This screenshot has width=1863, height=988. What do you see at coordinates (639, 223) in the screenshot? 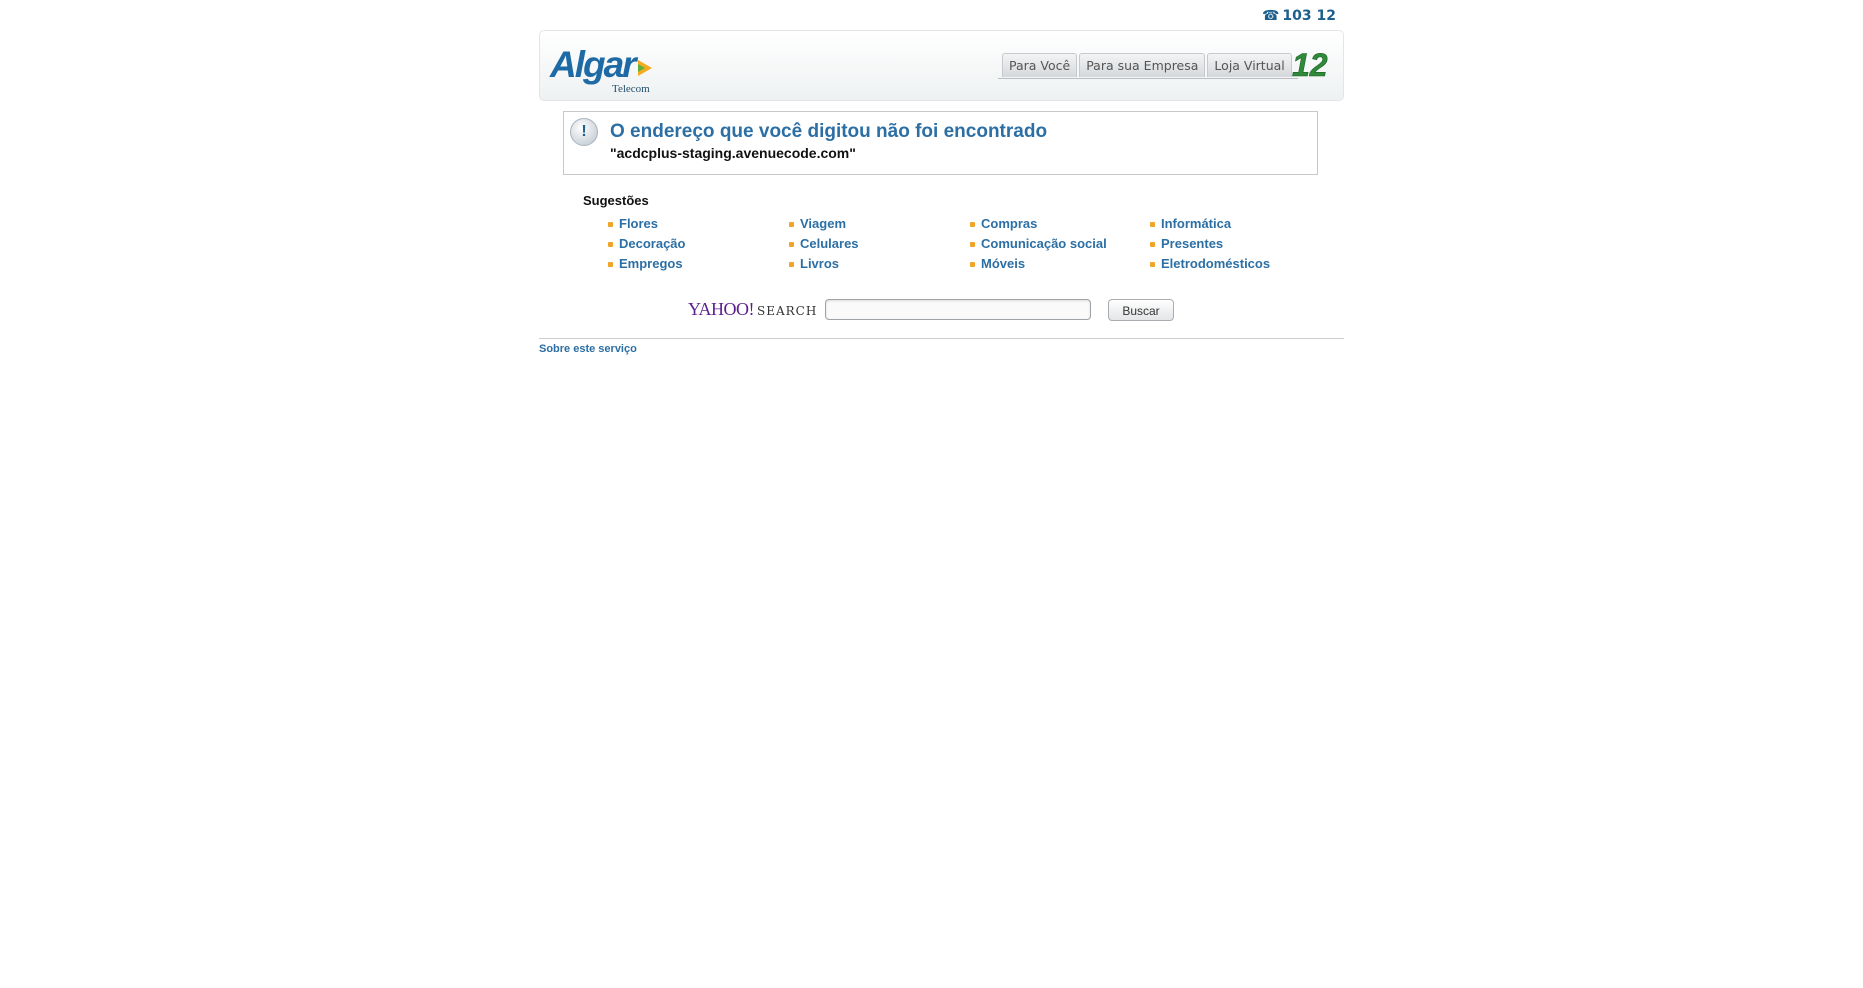
I see `suggestion-label: Flores` at bounding box center [639, 223].